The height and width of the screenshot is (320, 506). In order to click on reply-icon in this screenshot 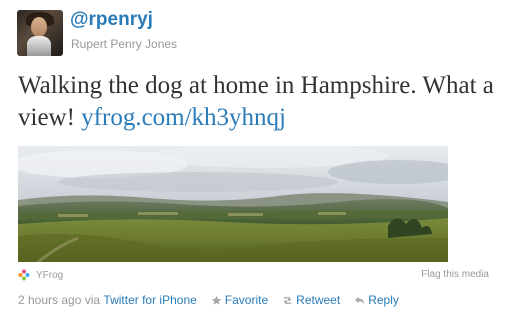, I will do `click(360, 300)`.